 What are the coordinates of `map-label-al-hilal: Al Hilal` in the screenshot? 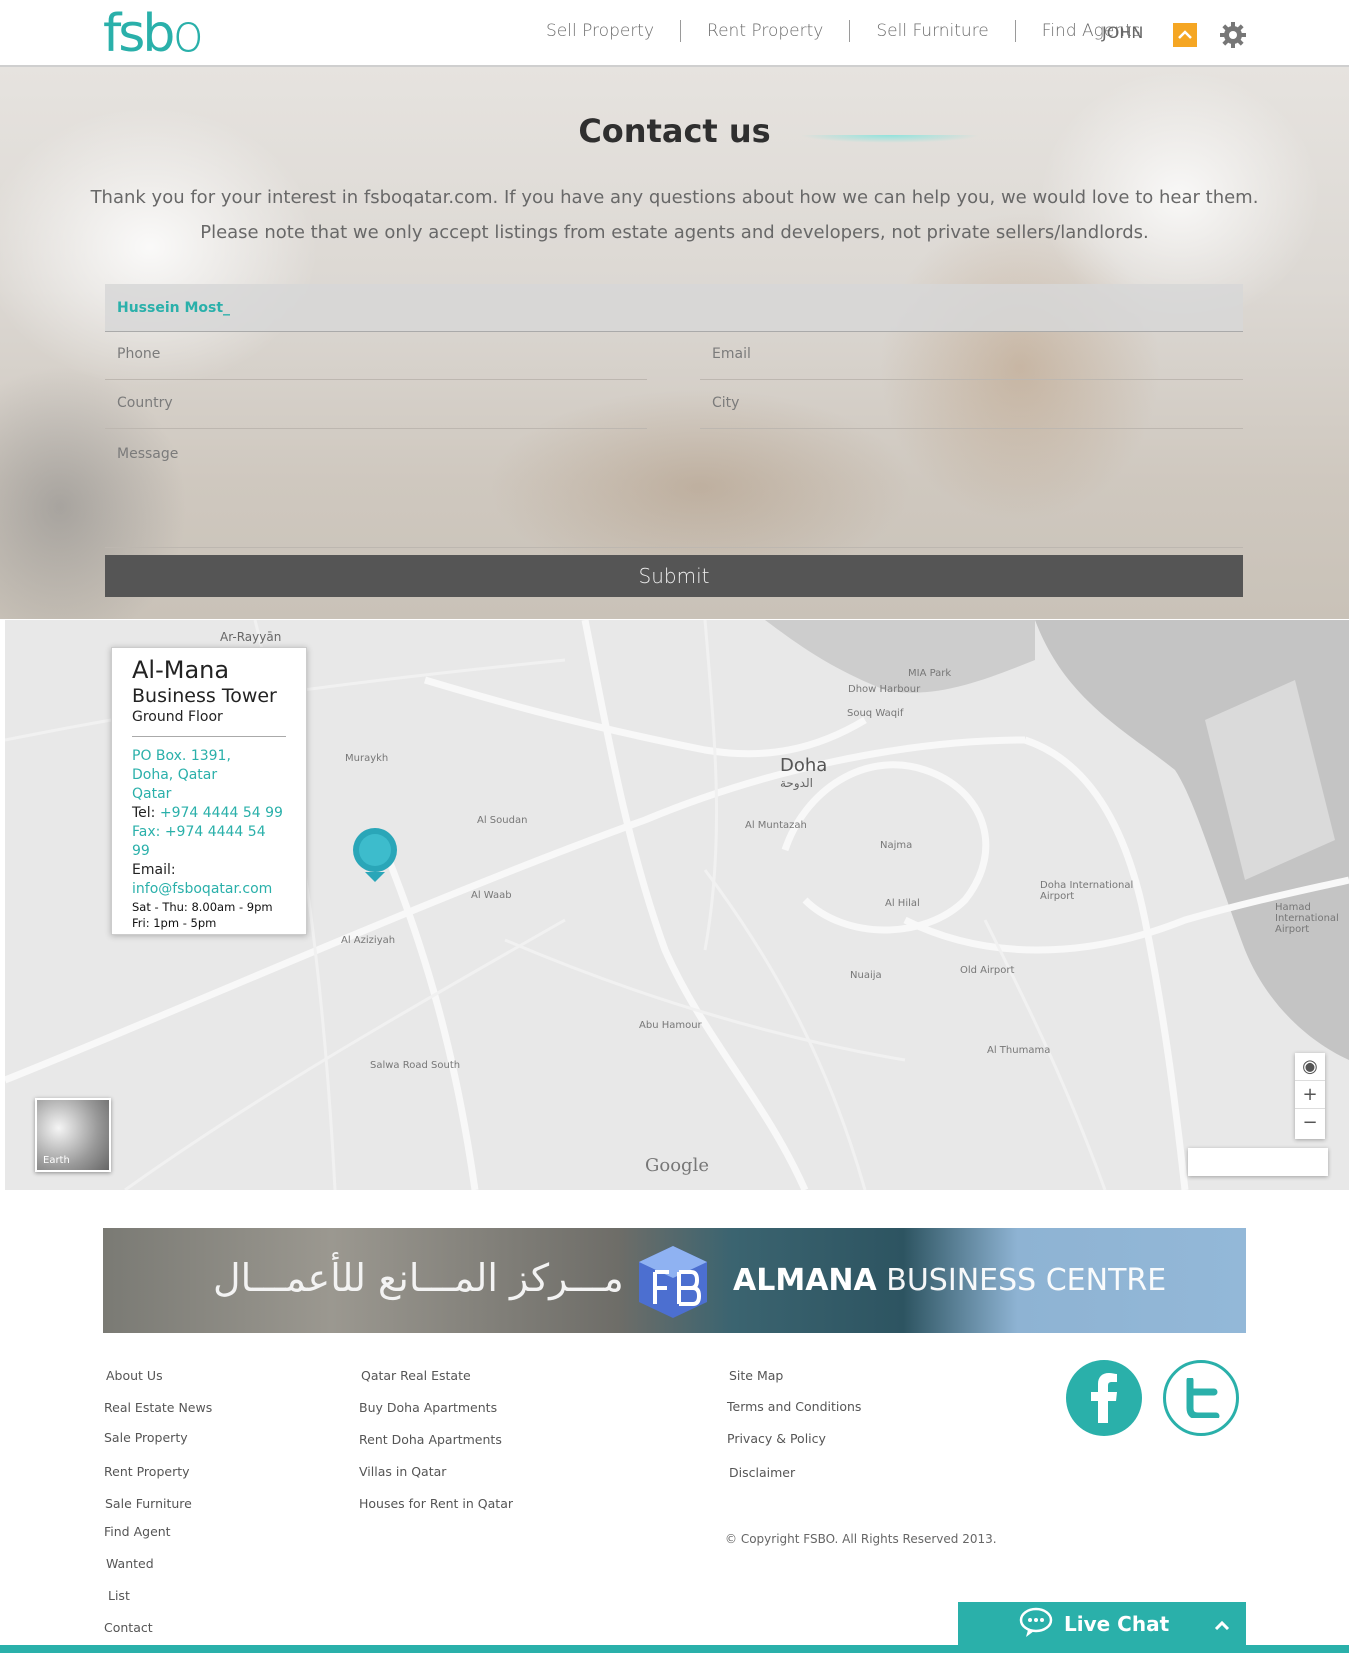 It's located at (902, 903).